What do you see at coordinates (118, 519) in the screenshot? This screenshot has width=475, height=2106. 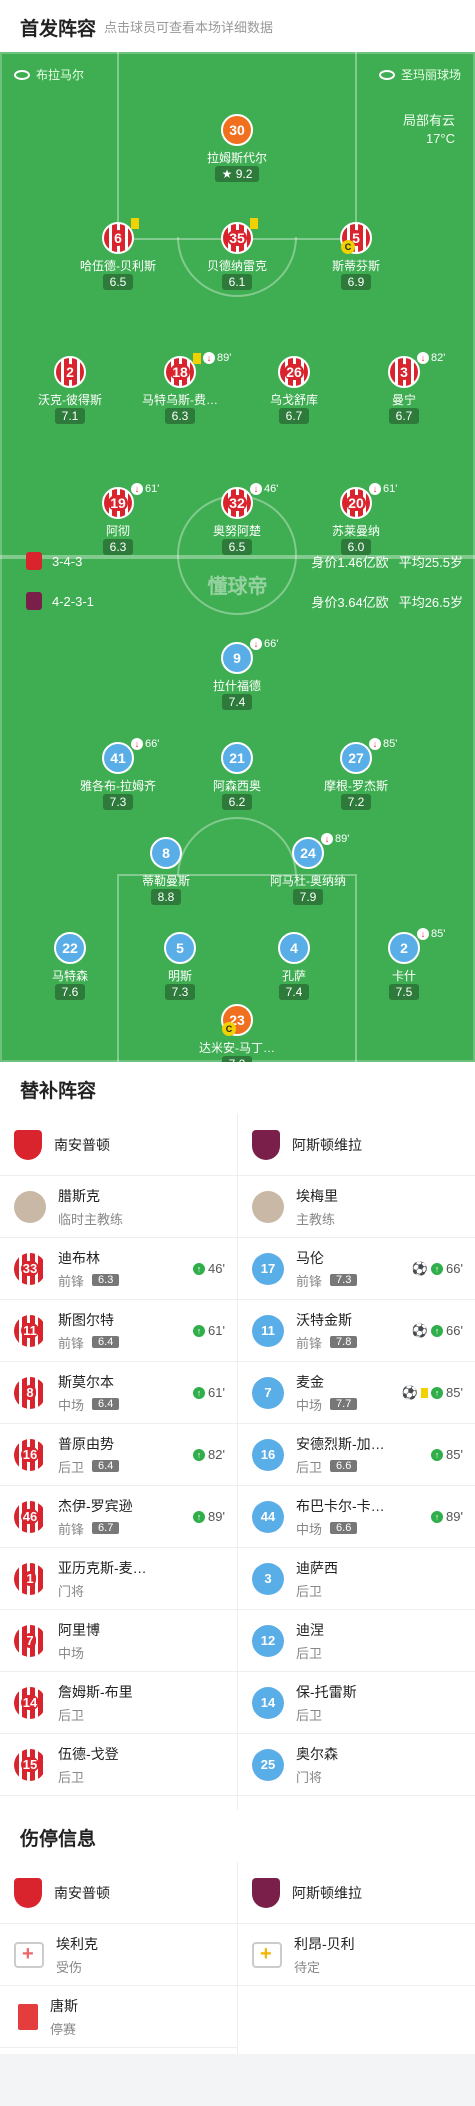 I see `home-player: 19 ↓ 61' 阿彻 6.3` at bounding box center [118, 519].